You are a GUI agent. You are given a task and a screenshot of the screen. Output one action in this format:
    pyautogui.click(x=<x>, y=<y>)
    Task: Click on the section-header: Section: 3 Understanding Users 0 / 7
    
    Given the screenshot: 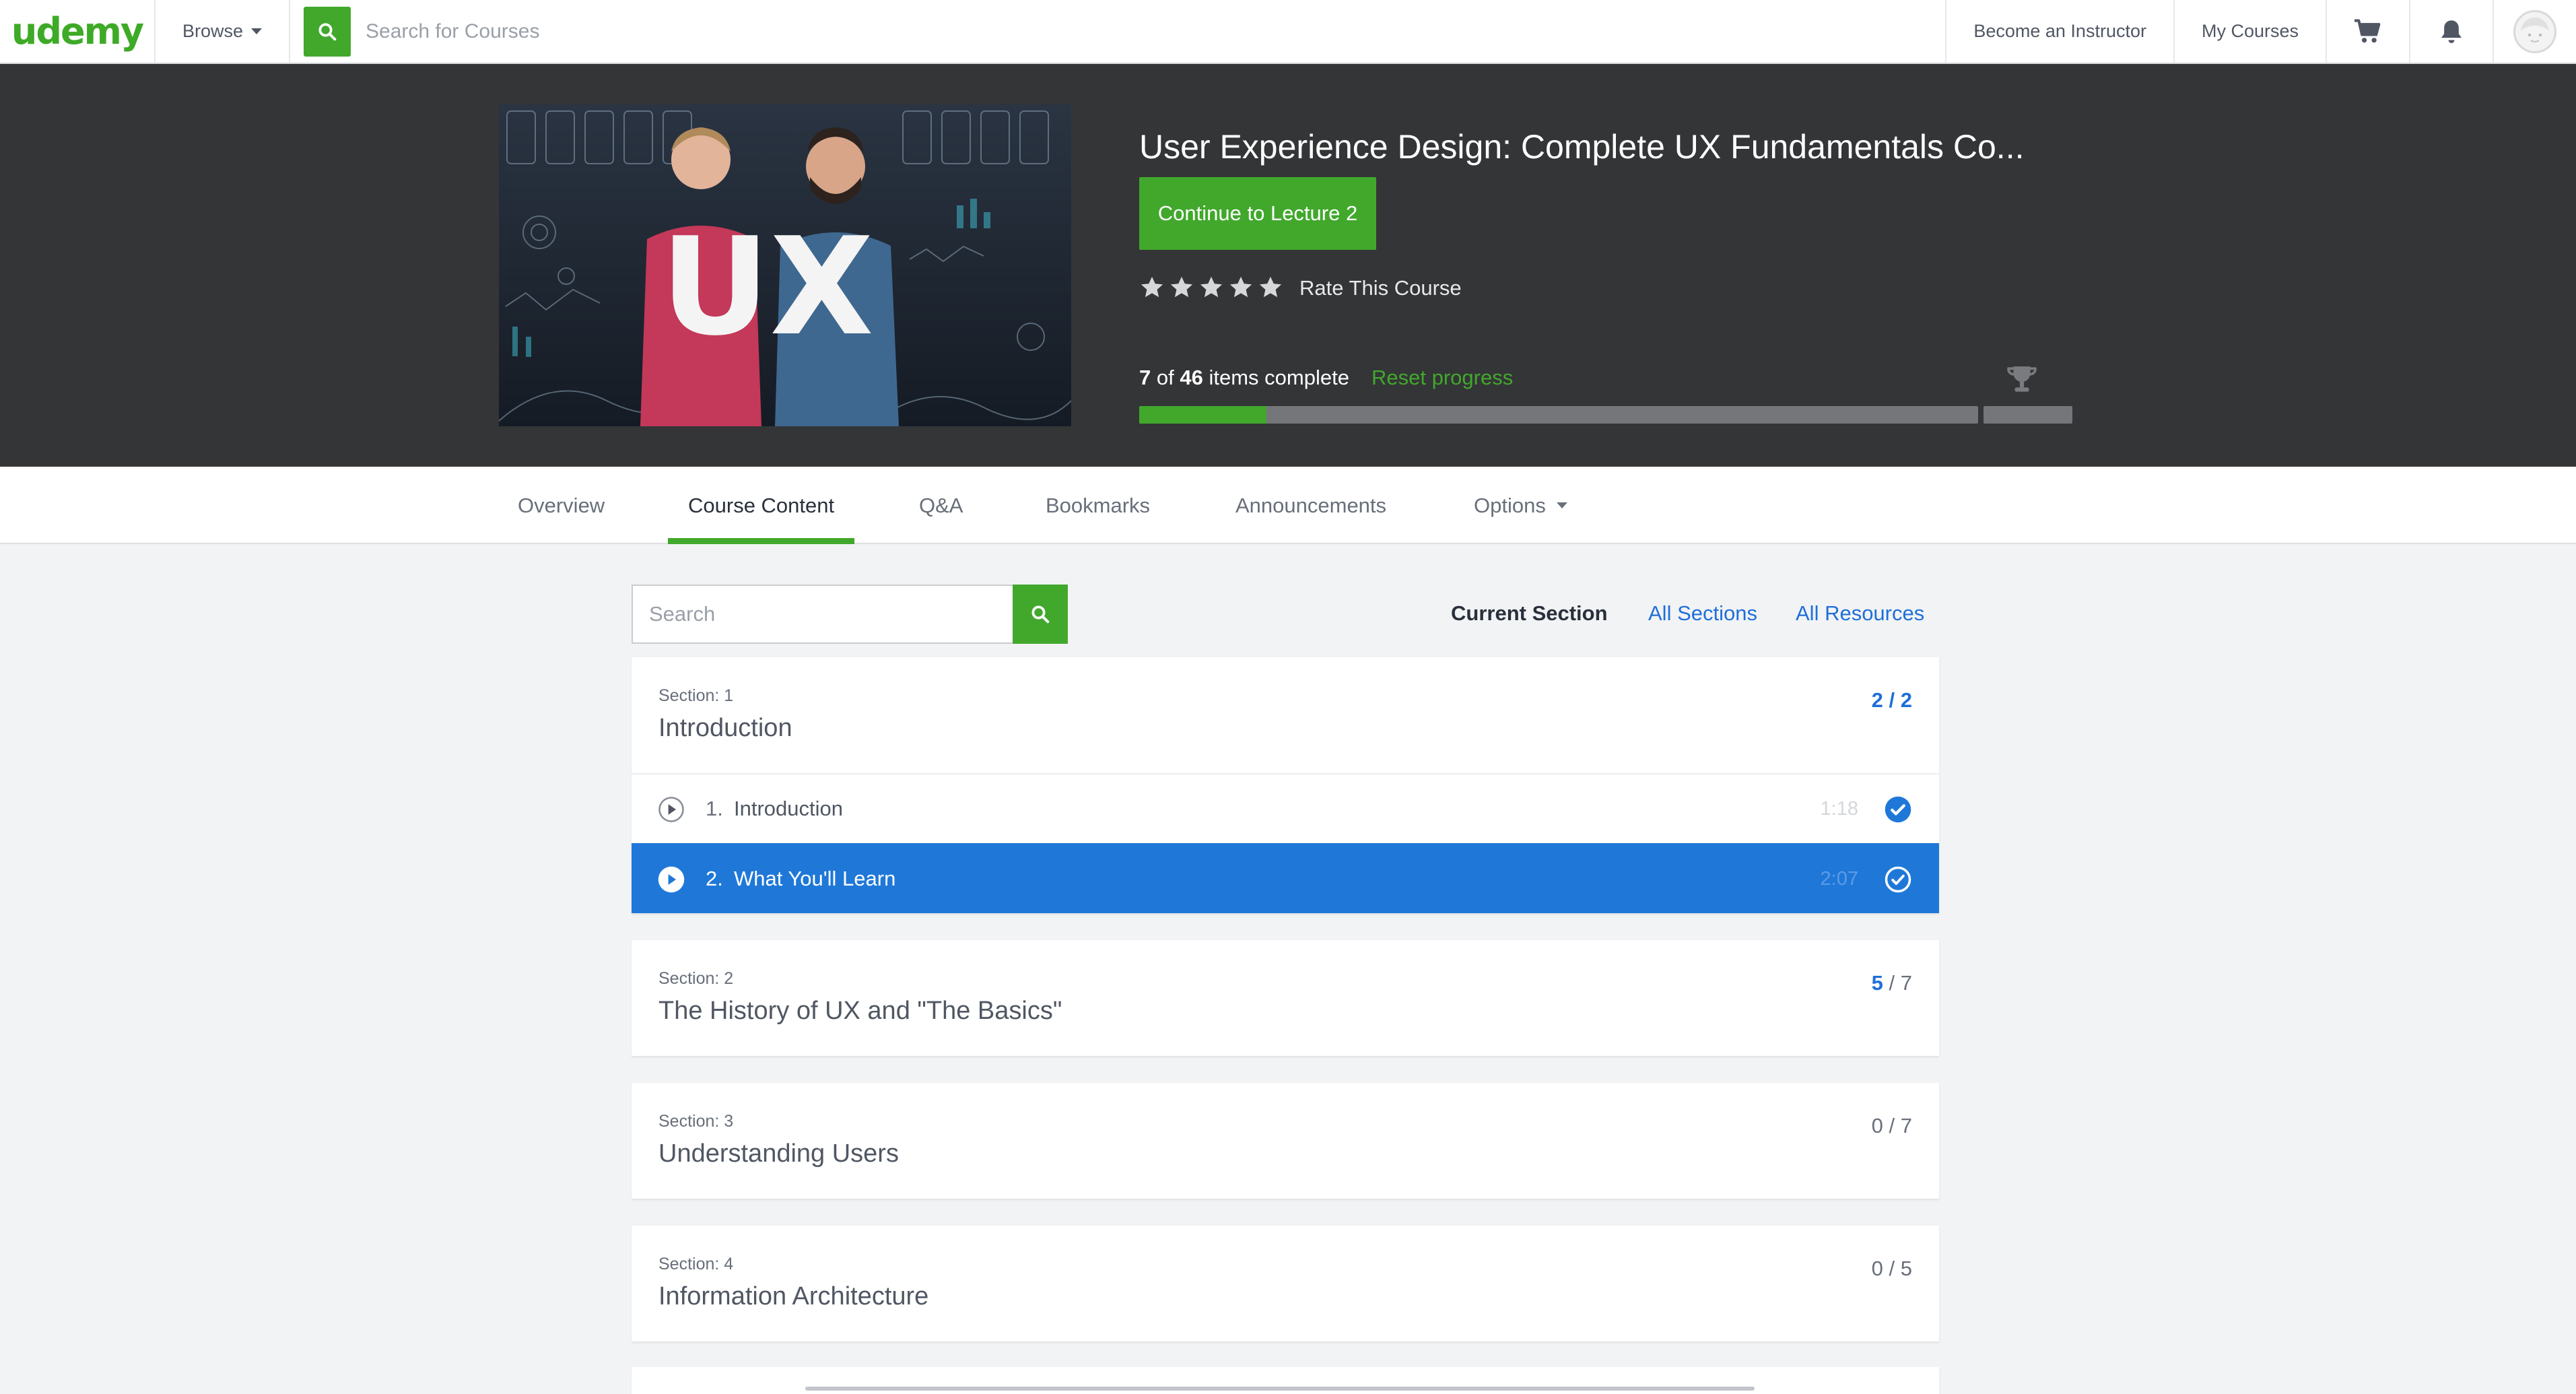 What is the action you would take?
    pyautogui.click(x=1285, y=1141)
    